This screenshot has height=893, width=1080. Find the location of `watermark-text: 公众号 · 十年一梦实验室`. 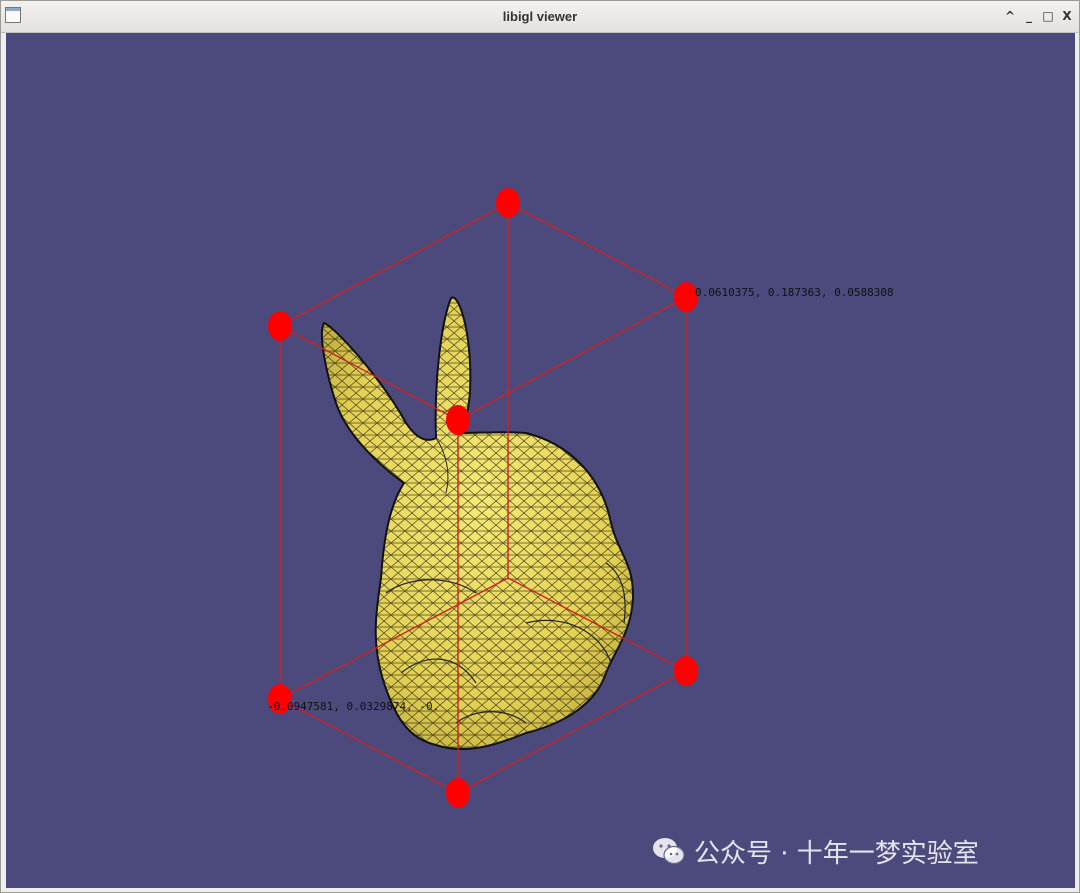

watermark-text: 公众号 · 十年一梦实验室 is located at coordinates (836, 853).